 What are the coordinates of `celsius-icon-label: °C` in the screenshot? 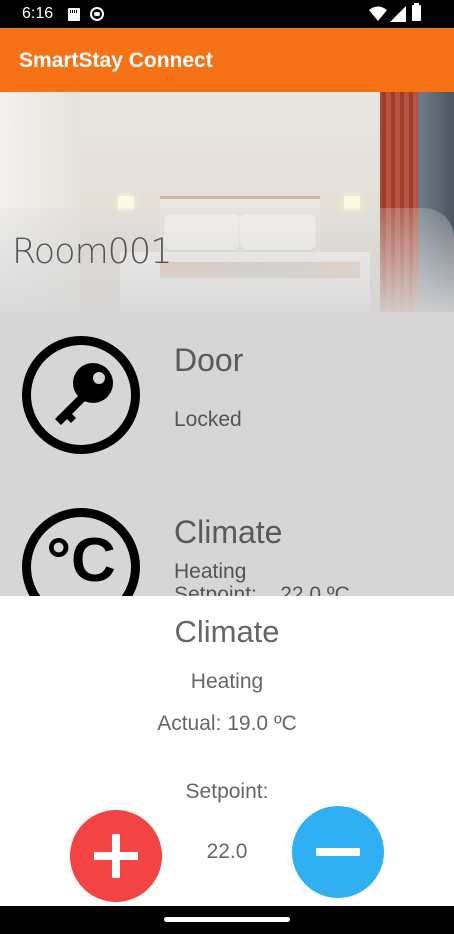 It's located at (81, 560).